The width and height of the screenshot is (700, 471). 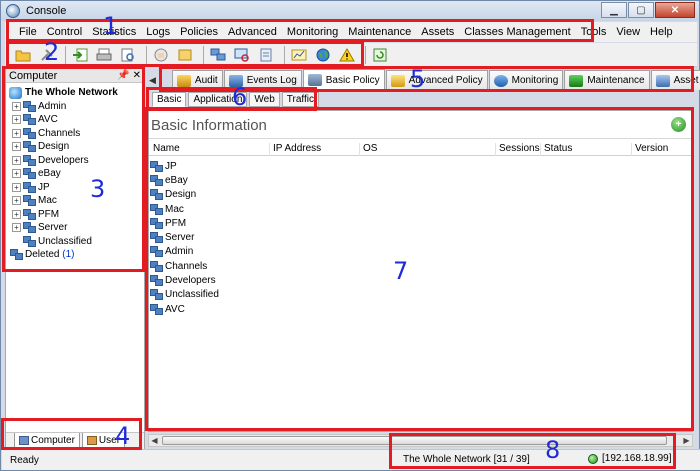 I want to click on column-header-version: Version, so click(x=649, y=149).